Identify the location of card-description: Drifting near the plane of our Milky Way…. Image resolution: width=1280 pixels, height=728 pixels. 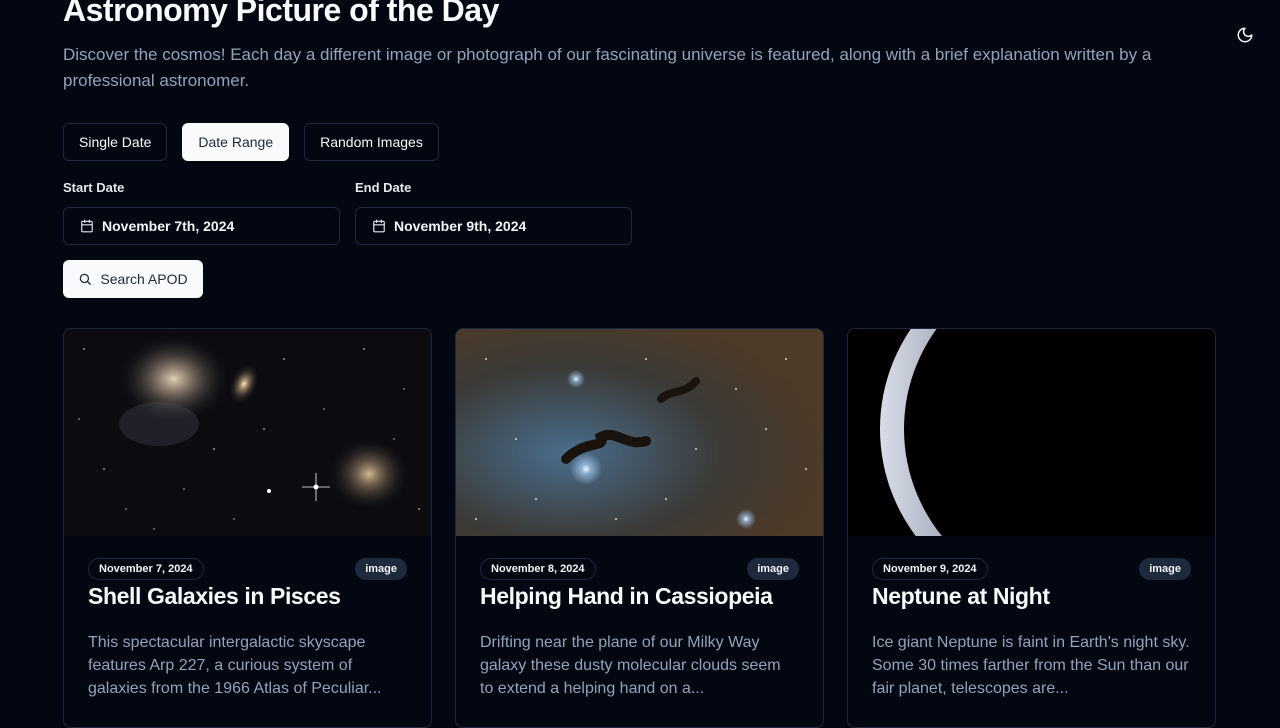
(630, 665).